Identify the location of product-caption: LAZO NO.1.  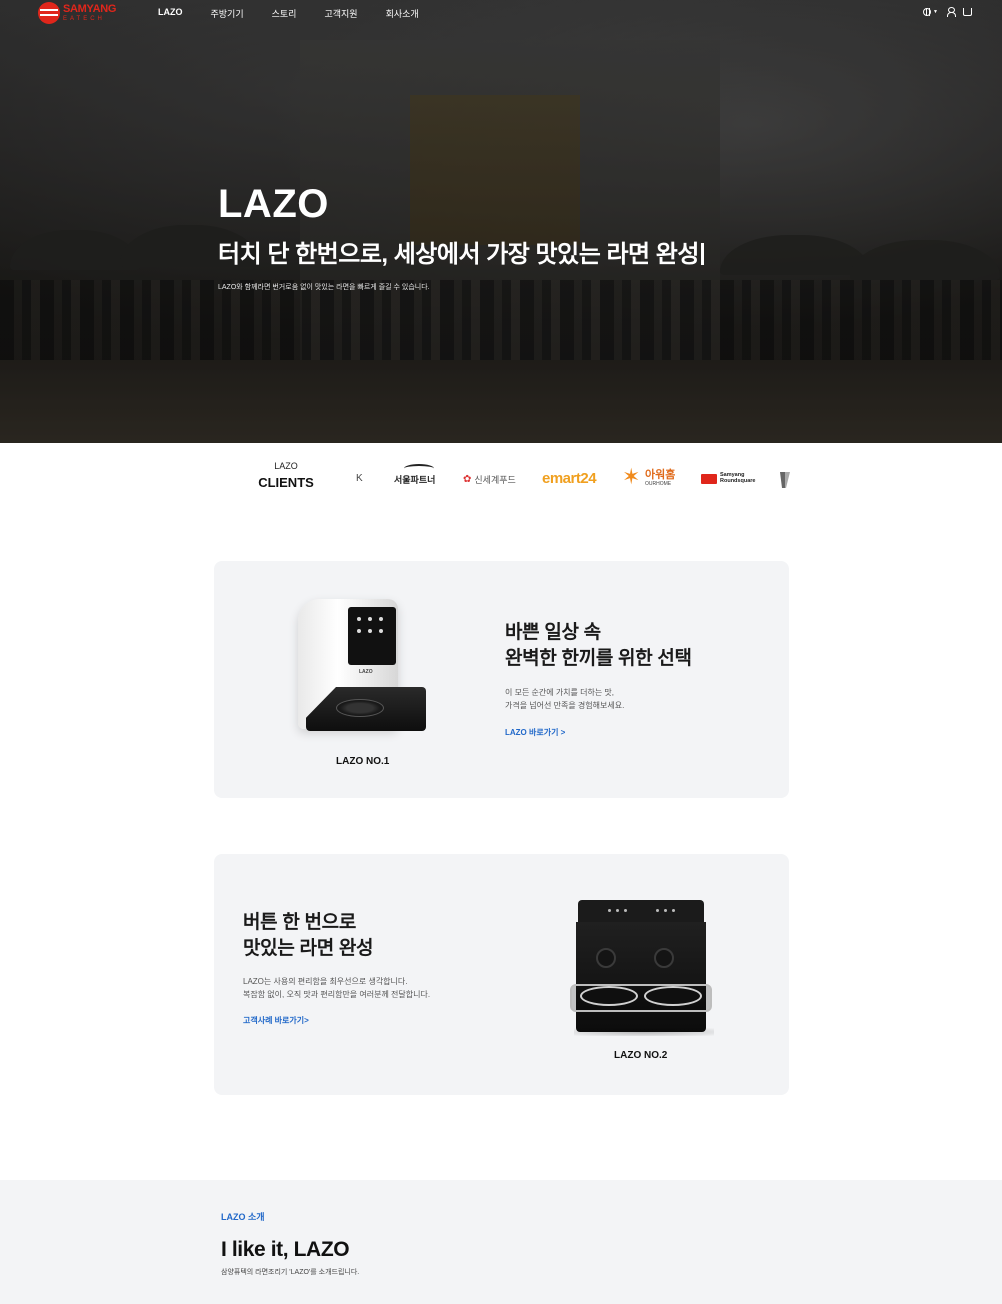
(363, 761).